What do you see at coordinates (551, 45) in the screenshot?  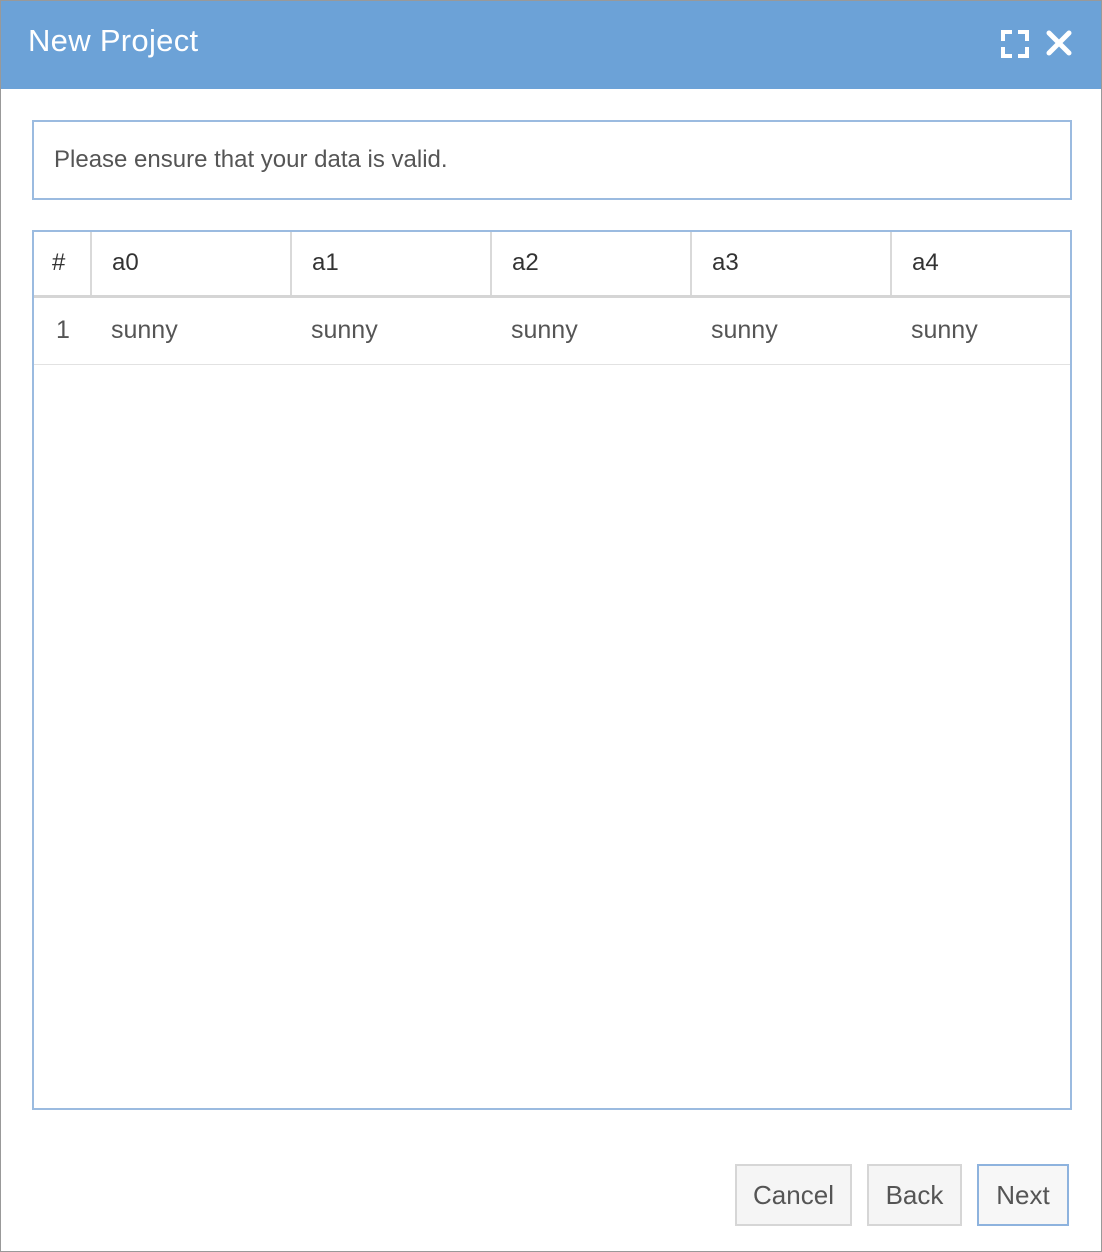 I see `dialog-titlebar: New Project` at bounding box center [551, 45].